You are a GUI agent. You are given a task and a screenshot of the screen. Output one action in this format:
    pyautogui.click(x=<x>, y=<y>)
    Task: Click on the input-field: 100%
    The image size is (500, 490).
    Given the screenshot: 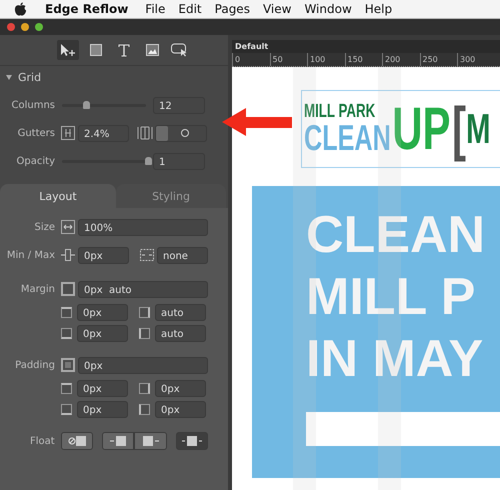 What is the action you would take?
    pyautogui.click(x=143, y=227)
    